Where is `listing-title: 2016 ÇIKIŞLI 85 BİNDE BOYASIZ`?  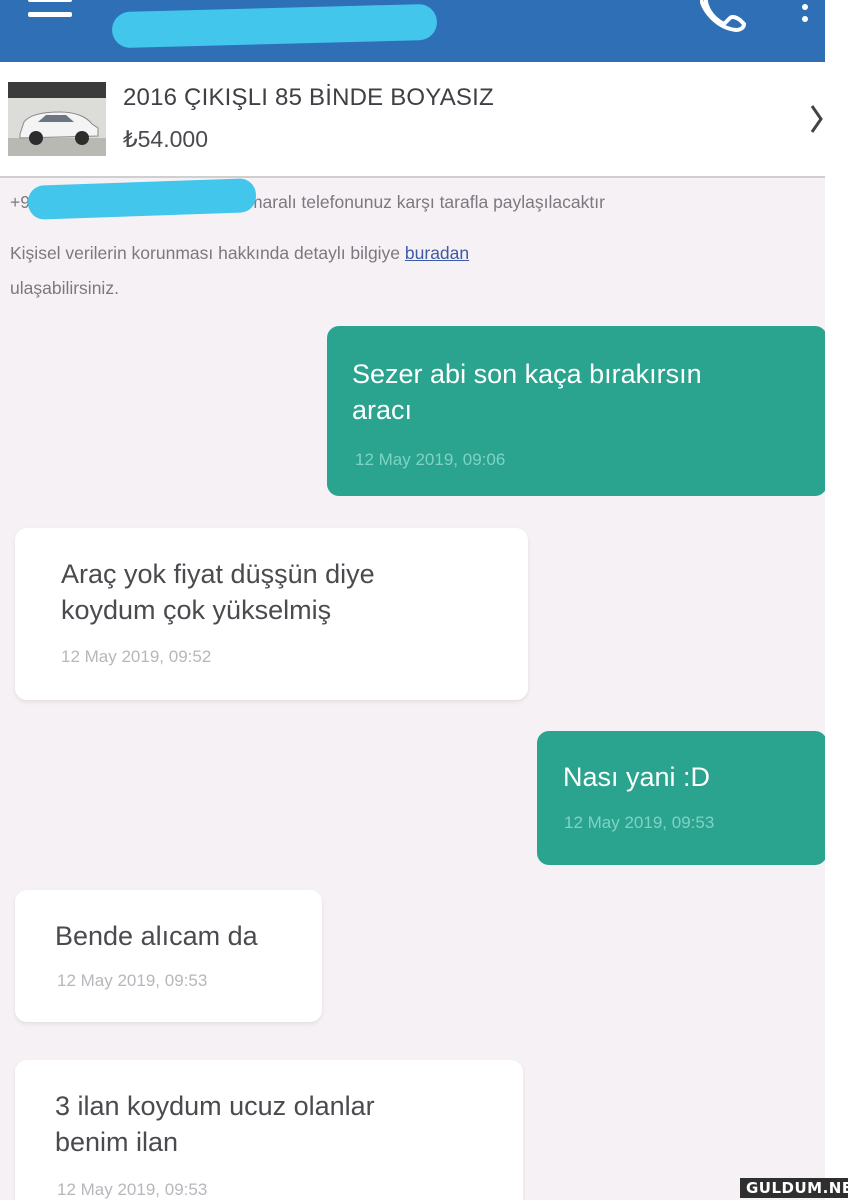
listing-title: 2016 ÇIKIŞLI 85 BİNDE BOYASIZ is located at coordinates (308, 97).